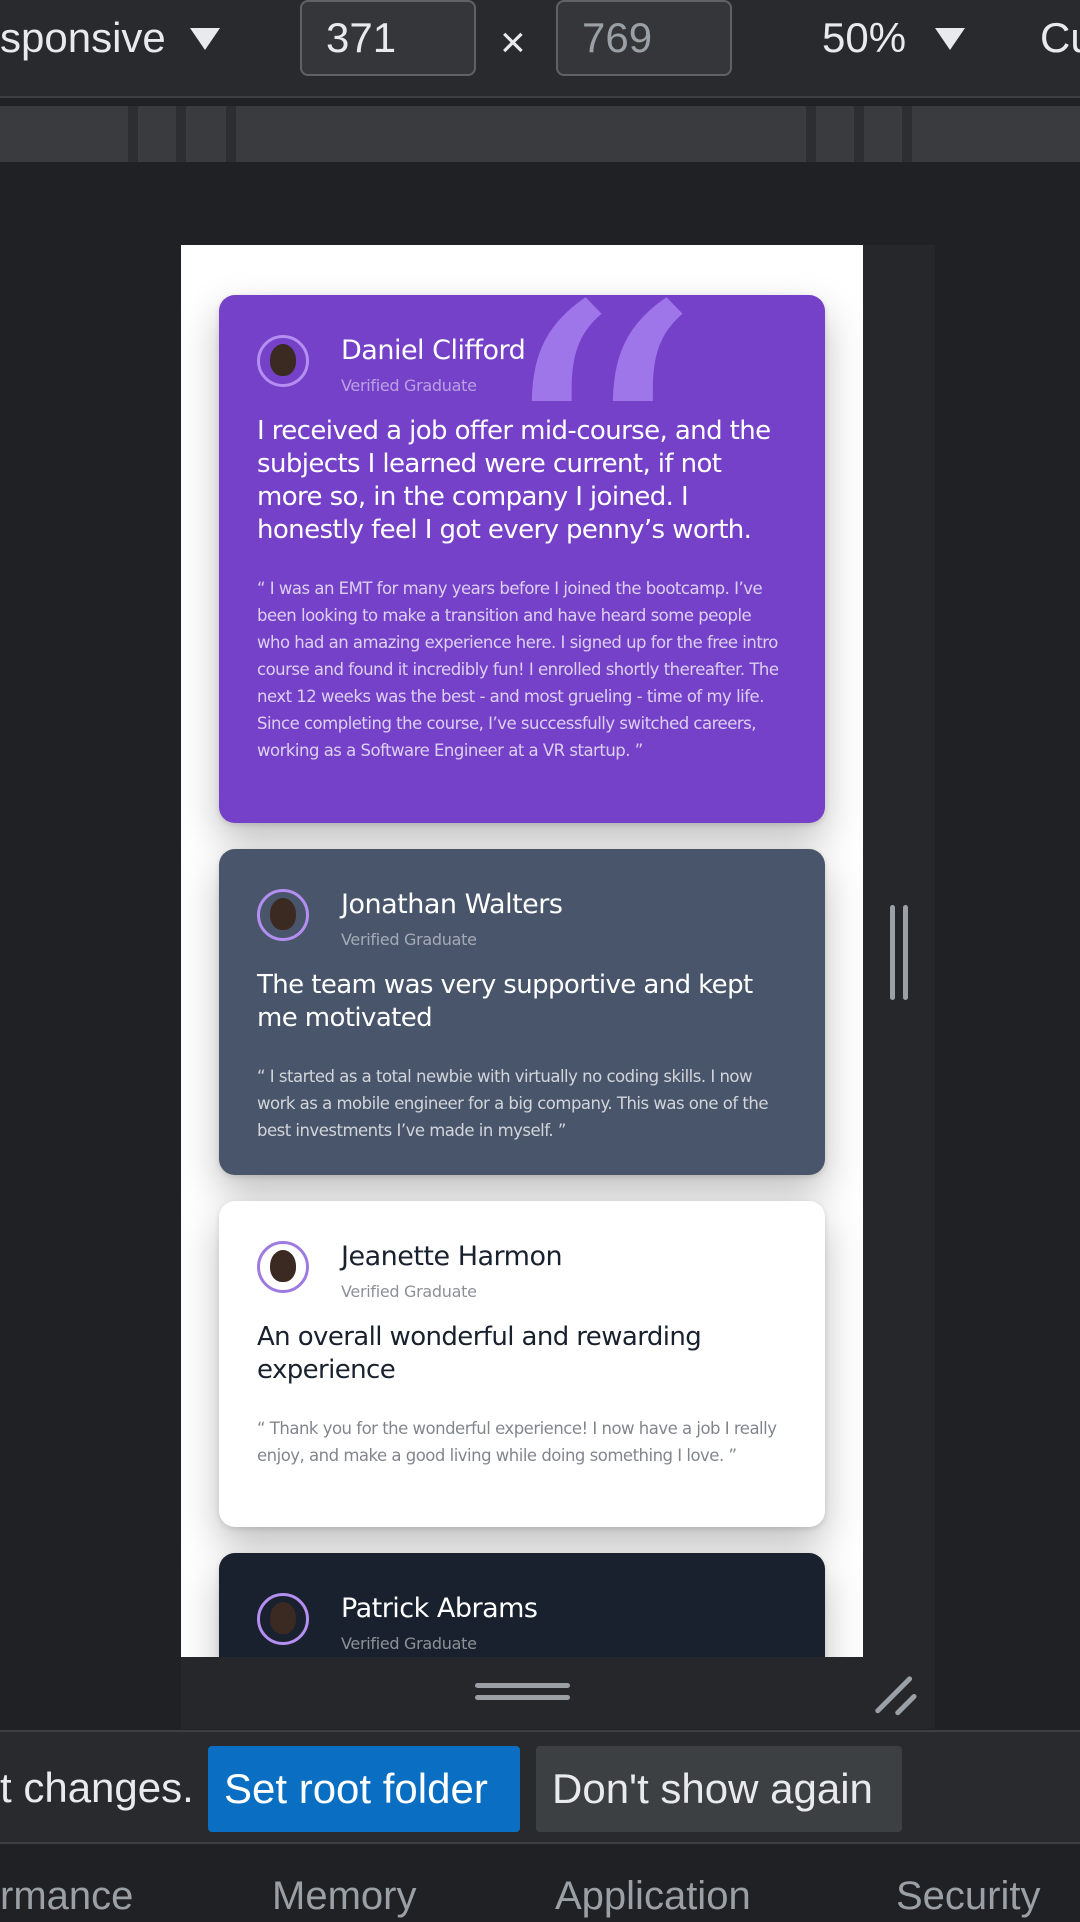  I want to click on media-query-bar, so click(540, 134).